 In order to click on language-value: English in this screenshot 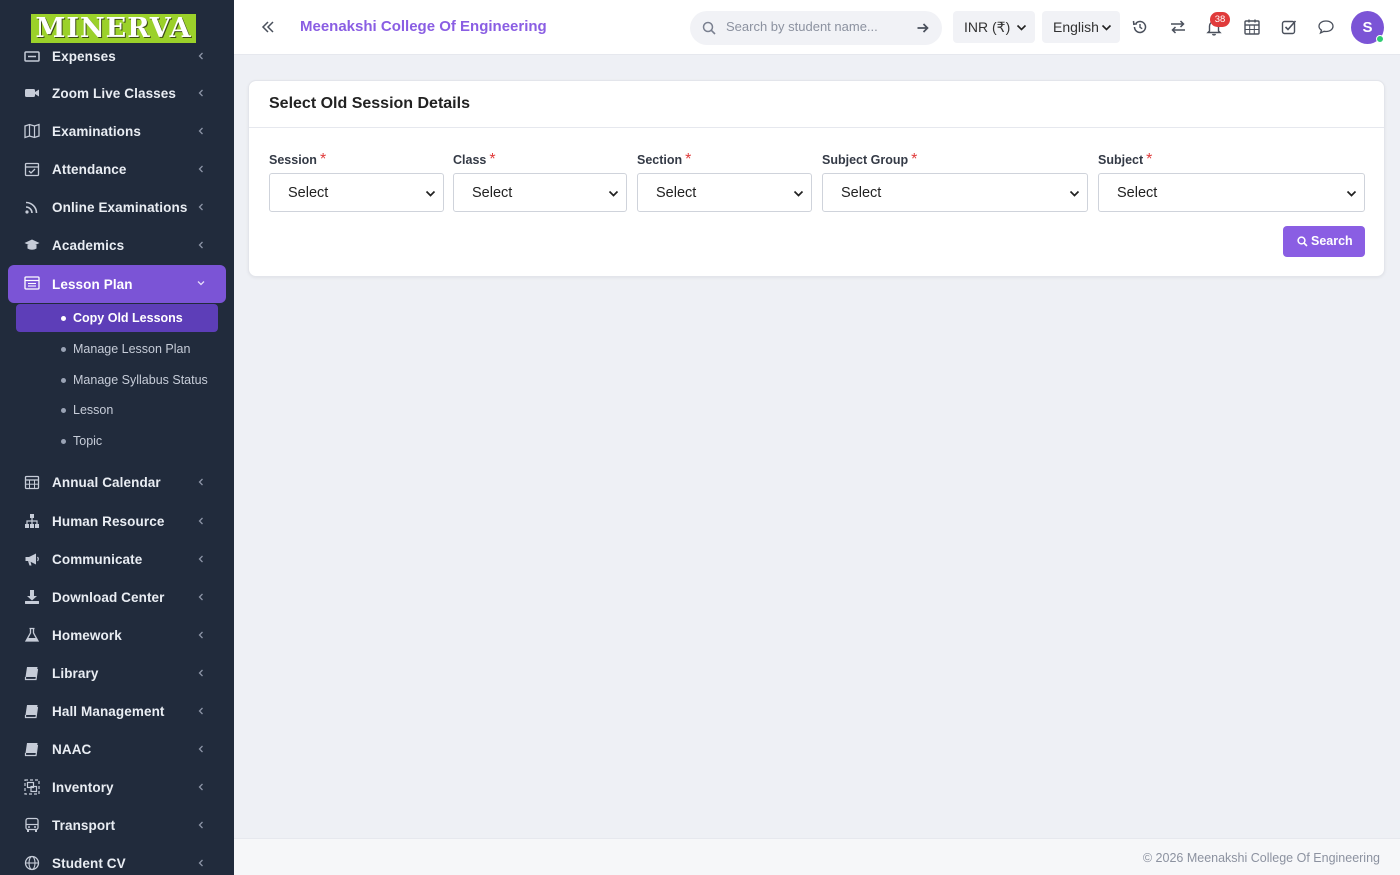, I will do `click(1076, 27)`.